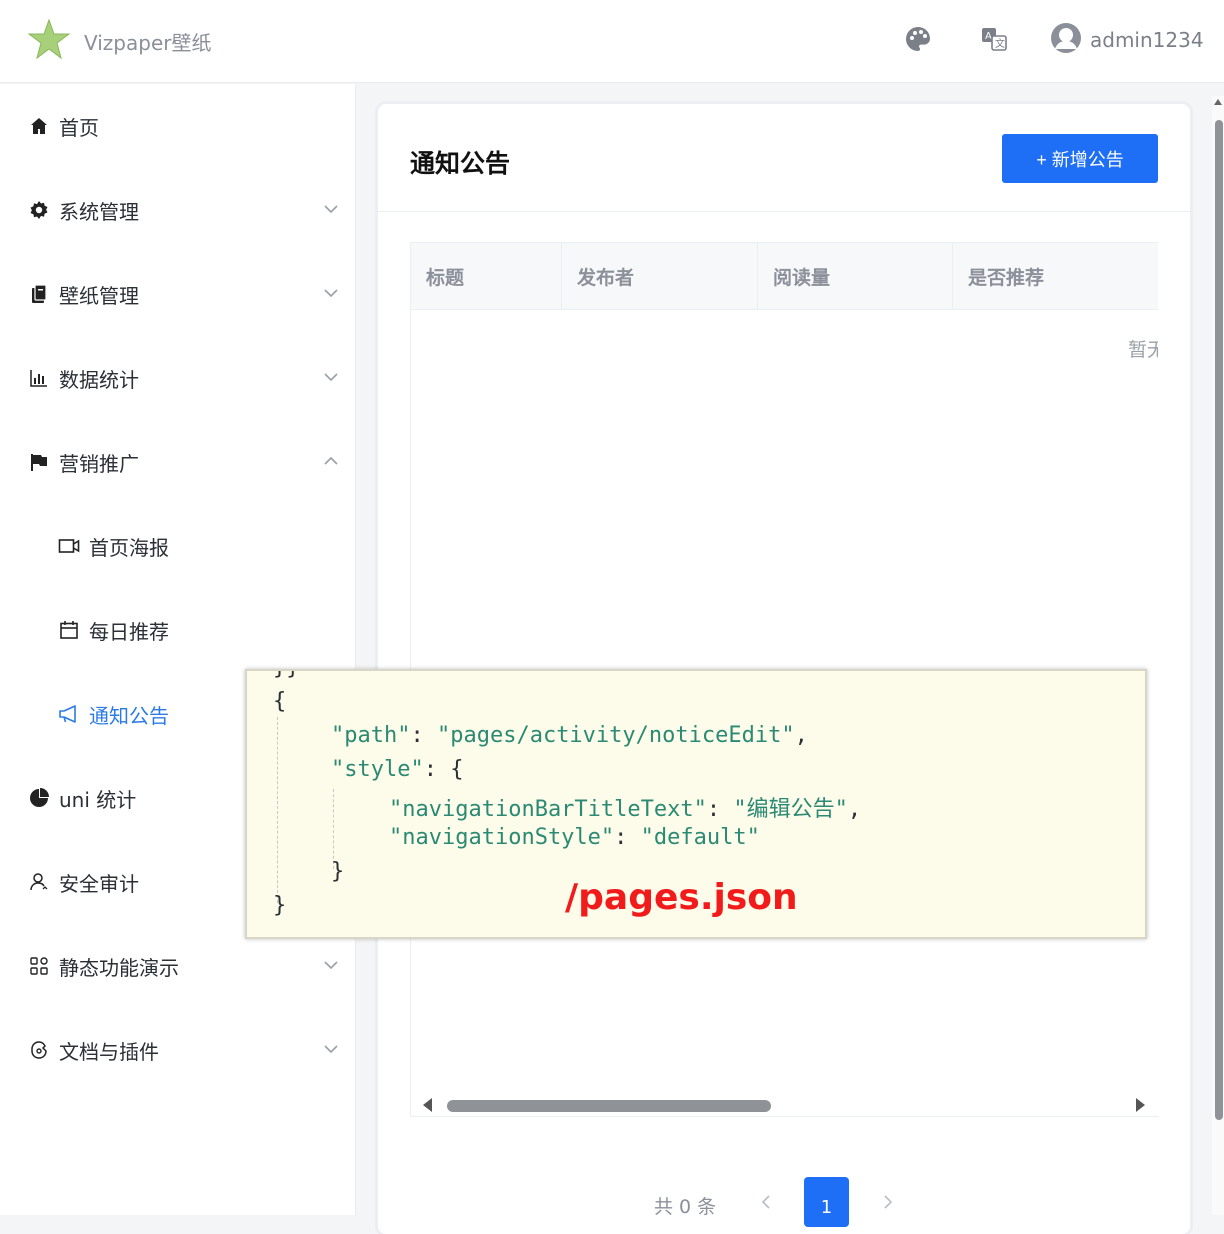 The image size is (1224, 1234). What do you see at coordinates (377, 769) in the screenshot?
I see `code-key: "style"` at bounding box center [377, 769].